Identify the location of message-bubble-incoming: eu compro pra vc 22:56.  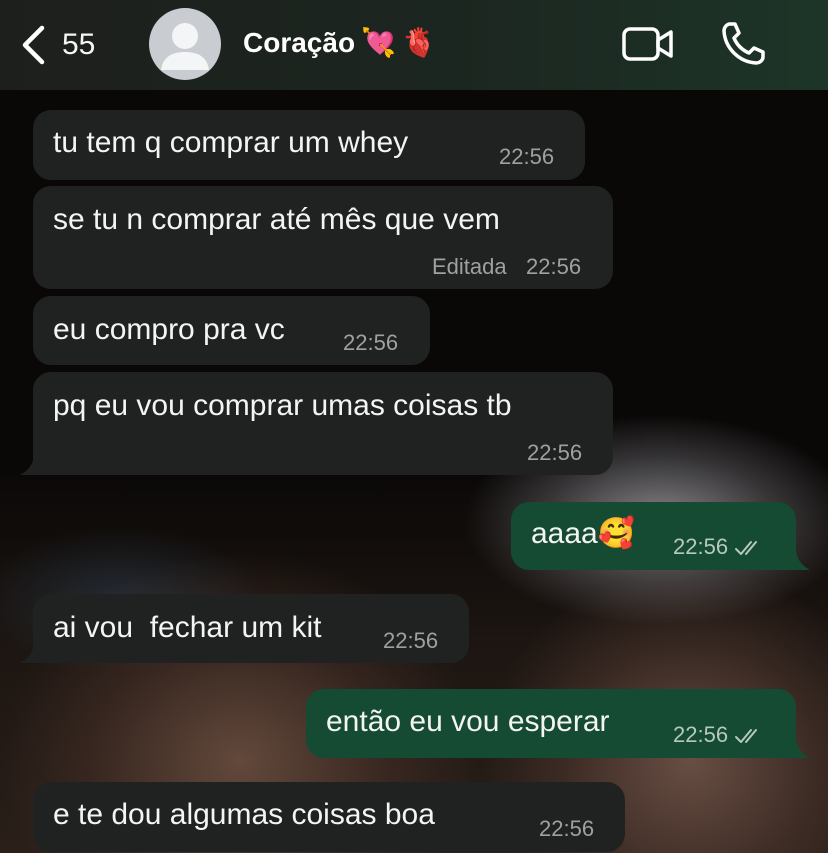
(231, 330).